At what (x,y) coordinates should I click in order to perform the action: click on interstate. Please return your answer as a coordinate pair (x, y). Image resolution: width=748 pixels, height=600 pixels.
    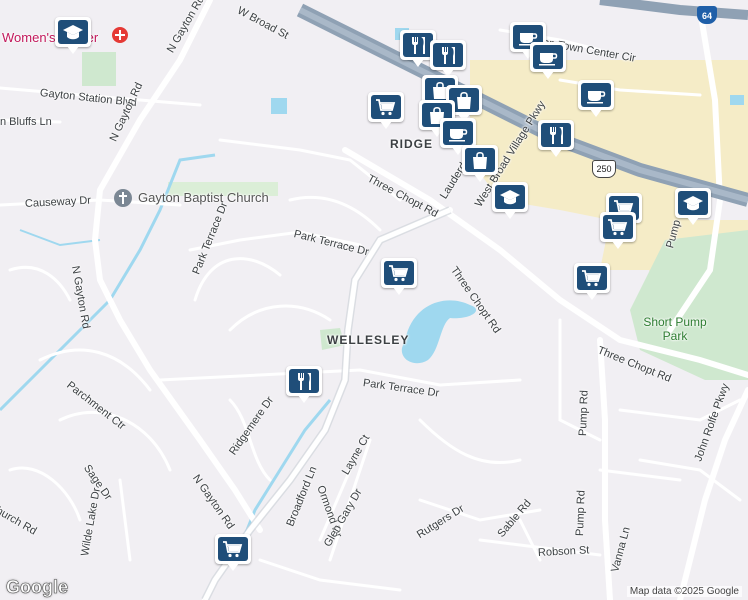
    Looking at the image, I should click on (673, 10).